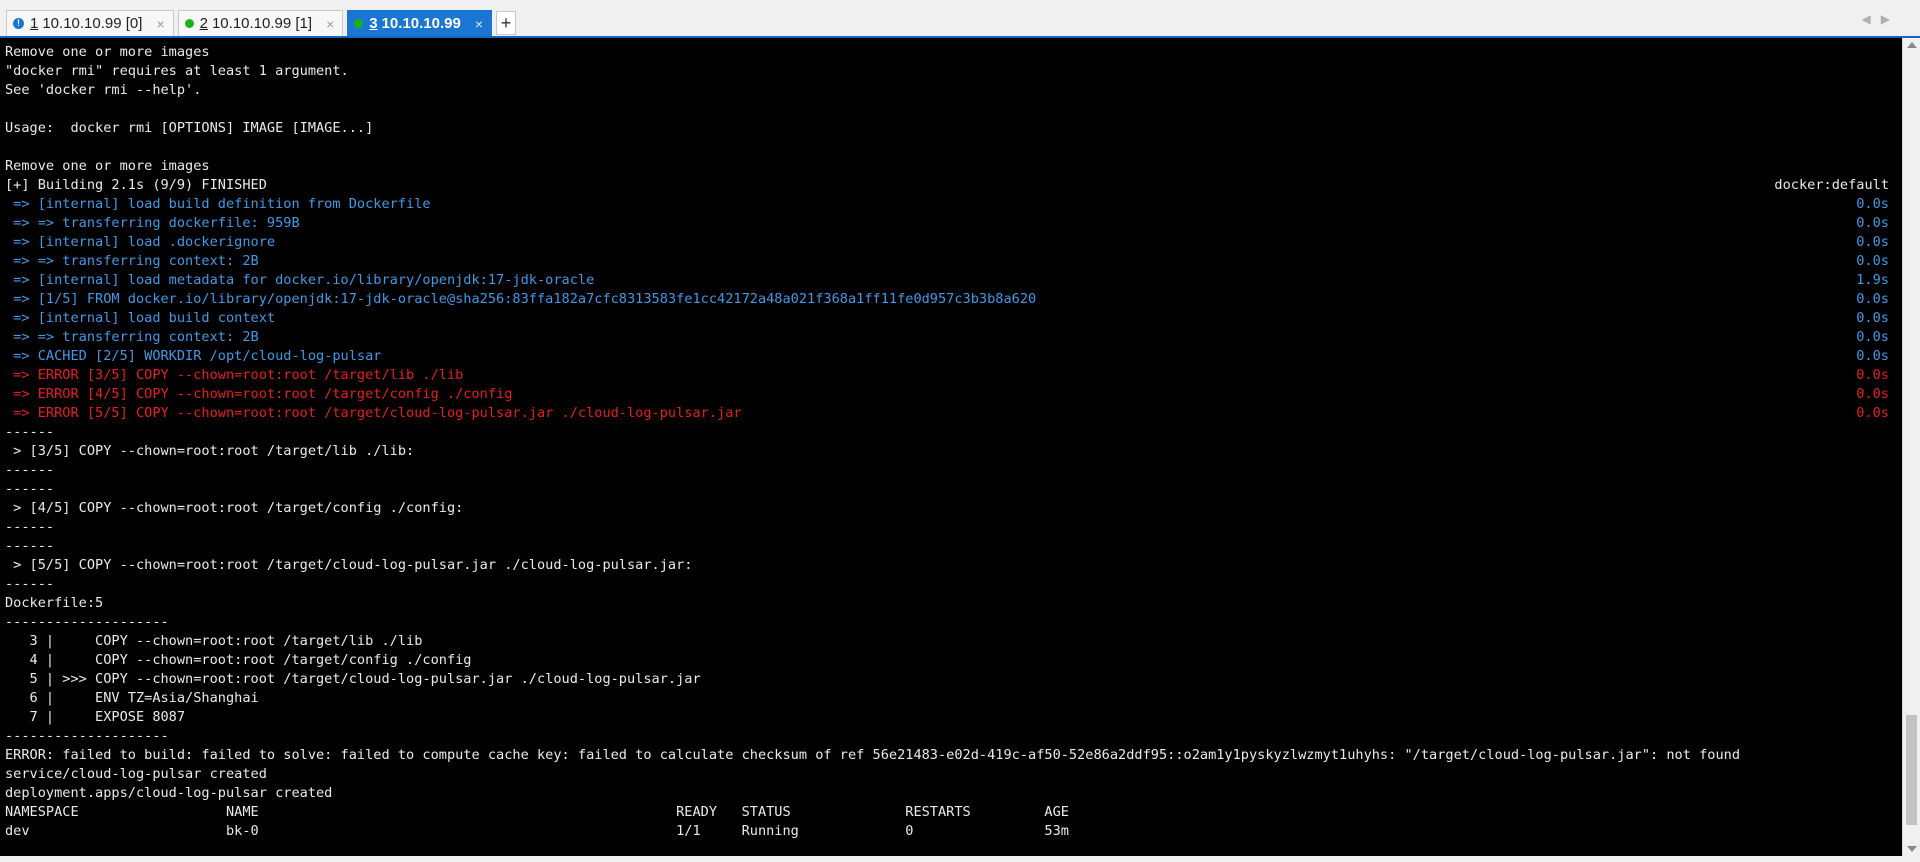 This screenshot has width=1920, height=862. What do you see at coordinates (951, 90) in the screenshot?
I see `terminal-line: See 'docker rmi --help'.` at bounding box center [951, 90].